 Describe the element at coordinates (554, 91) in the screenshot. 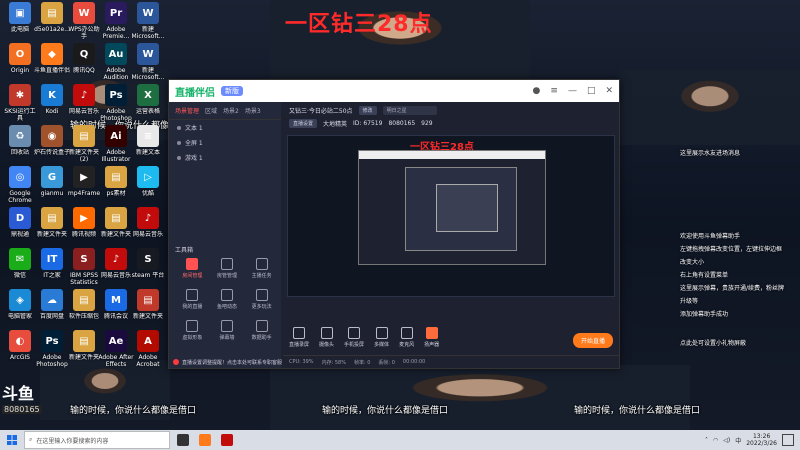

I see `menu-icon: ≡` at that location.